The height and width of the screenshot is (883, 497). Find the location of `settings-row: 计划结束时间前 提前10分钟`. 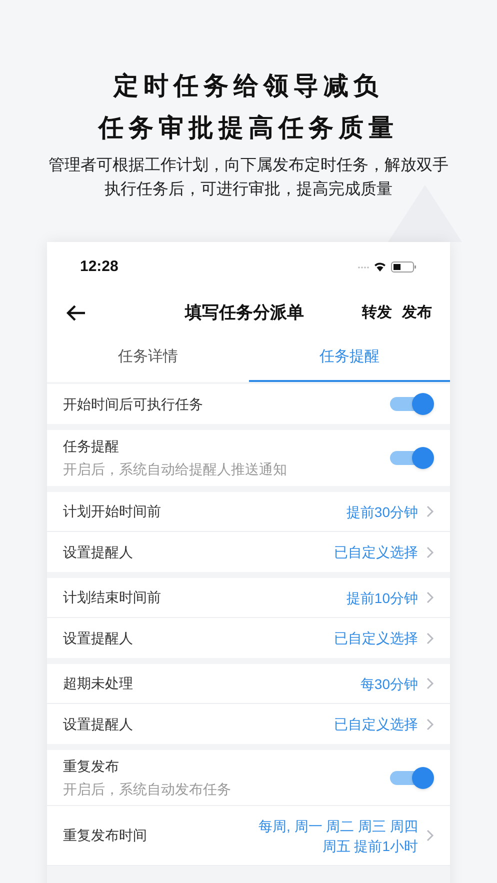

settings-row: 计划结束时间前 提前10分钟 is located at coordinates (248, 598).